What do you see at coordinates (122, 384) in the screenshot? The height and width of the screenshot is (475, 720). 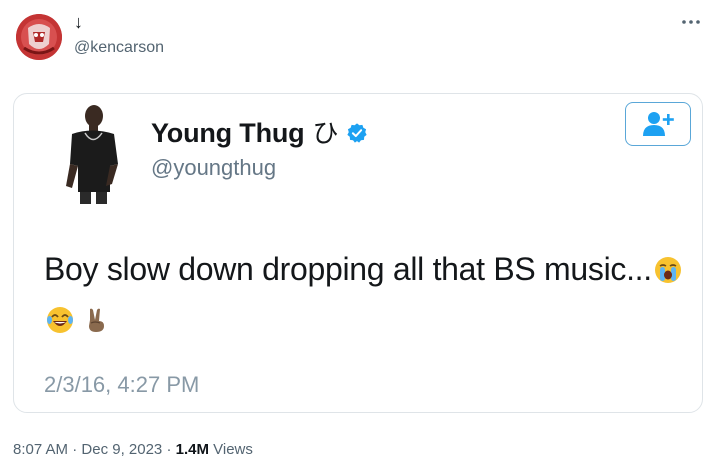 I see `quoted-timestamp: 2/3/16, 4:27 PM` at bounding box center [122, 384].